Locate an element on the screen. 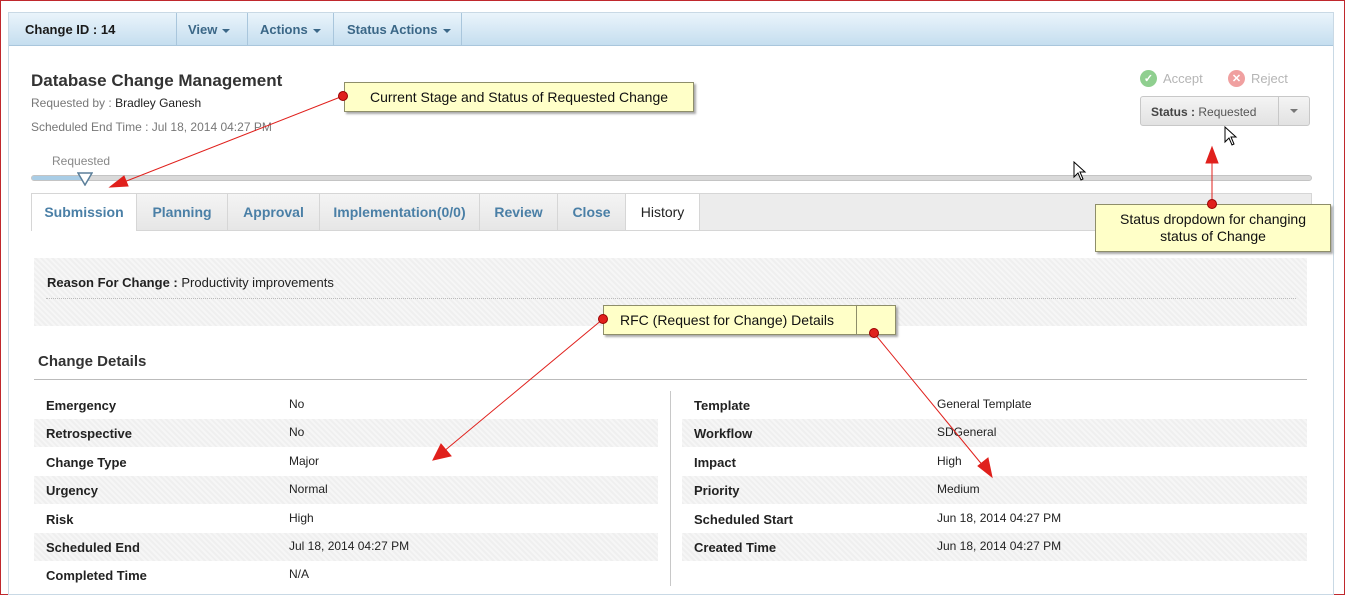 The height and width of the screenshot is (597, 1347). detail-row-priority: Priority Medium is located at coordinates (994, 490).